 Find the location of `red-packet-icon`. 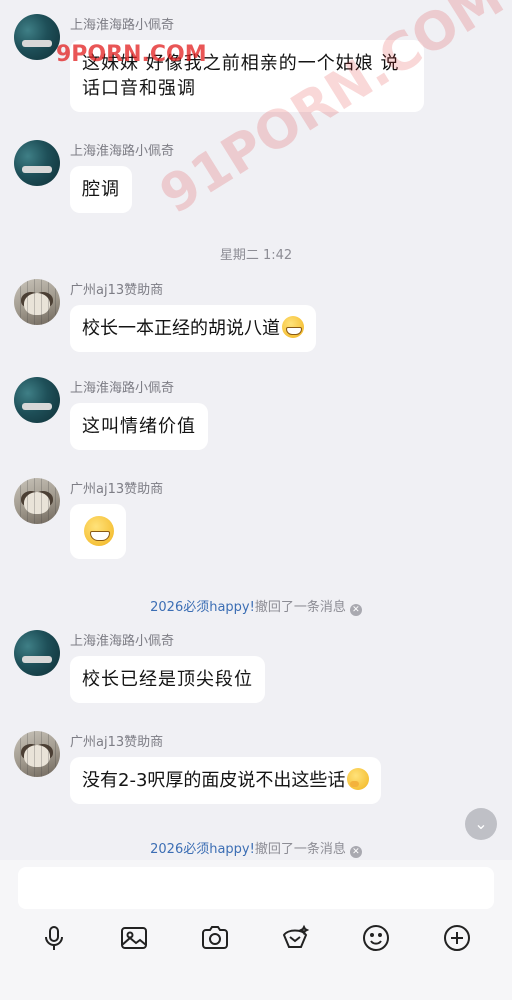

red-packet-icon is located at coordinates (296, 936).